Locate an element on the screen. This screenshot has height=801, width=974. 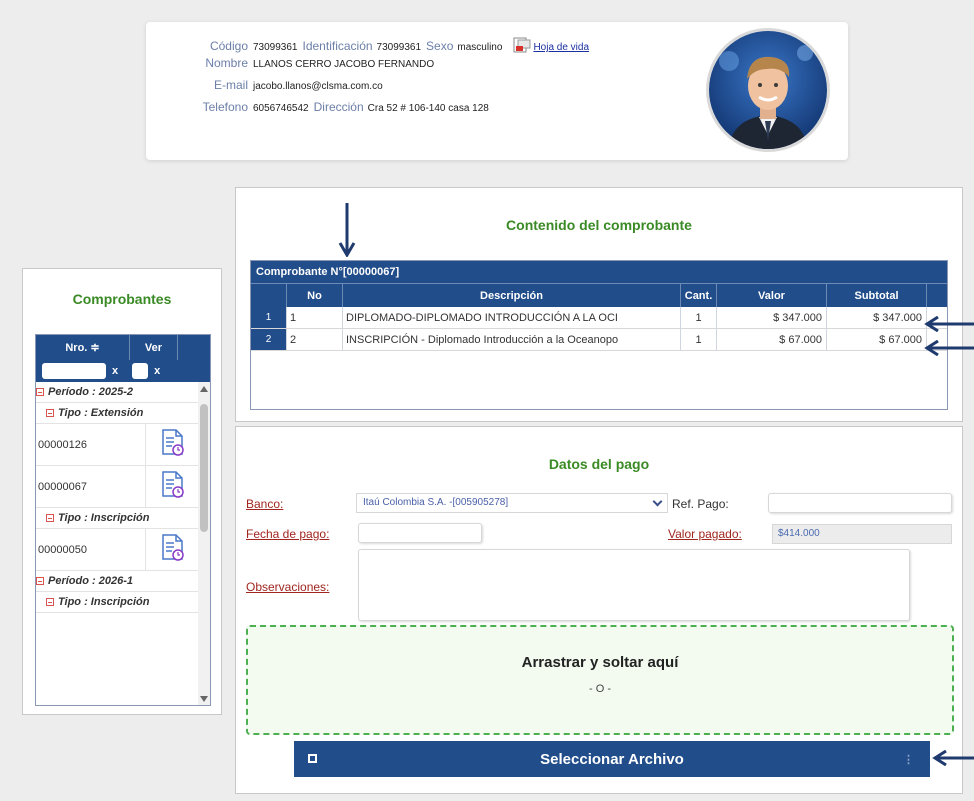
col-no: No is located at coordinates (315, 295).